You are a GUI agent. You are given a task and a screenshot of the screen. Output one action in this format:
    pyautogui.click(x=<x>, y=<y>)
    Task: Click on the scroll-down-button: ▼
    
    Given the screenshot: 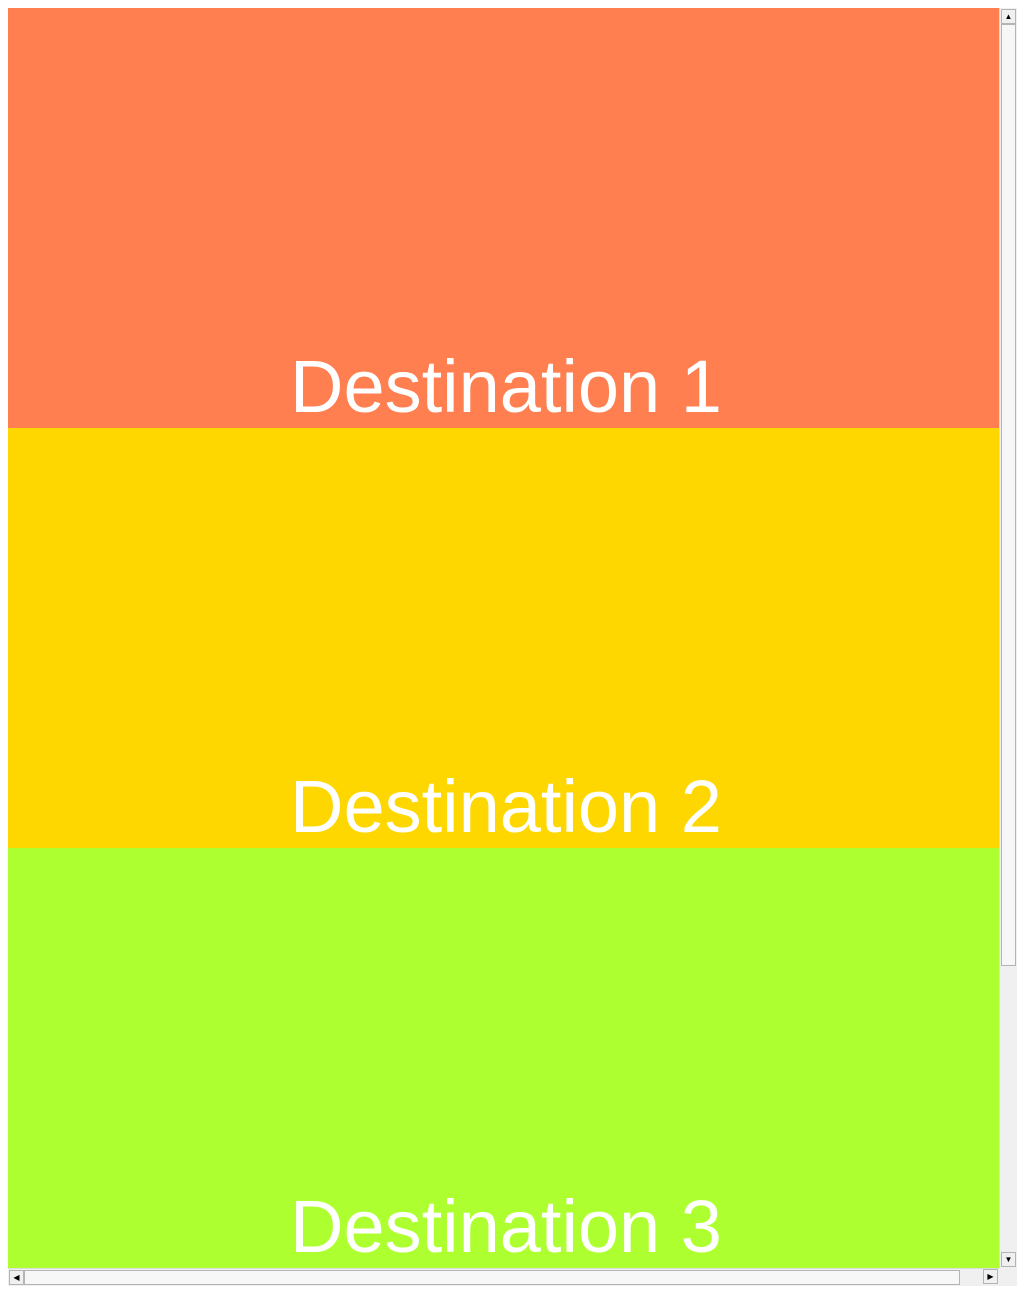 What is the action you would take?
    pyautogui.click(x=1008, y=1259)
    